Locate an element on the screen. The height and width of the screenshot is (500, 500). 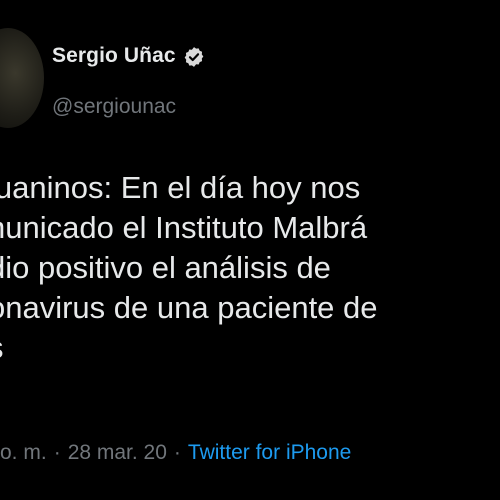
verified-badge-icon is located at coordinates (194, 57).